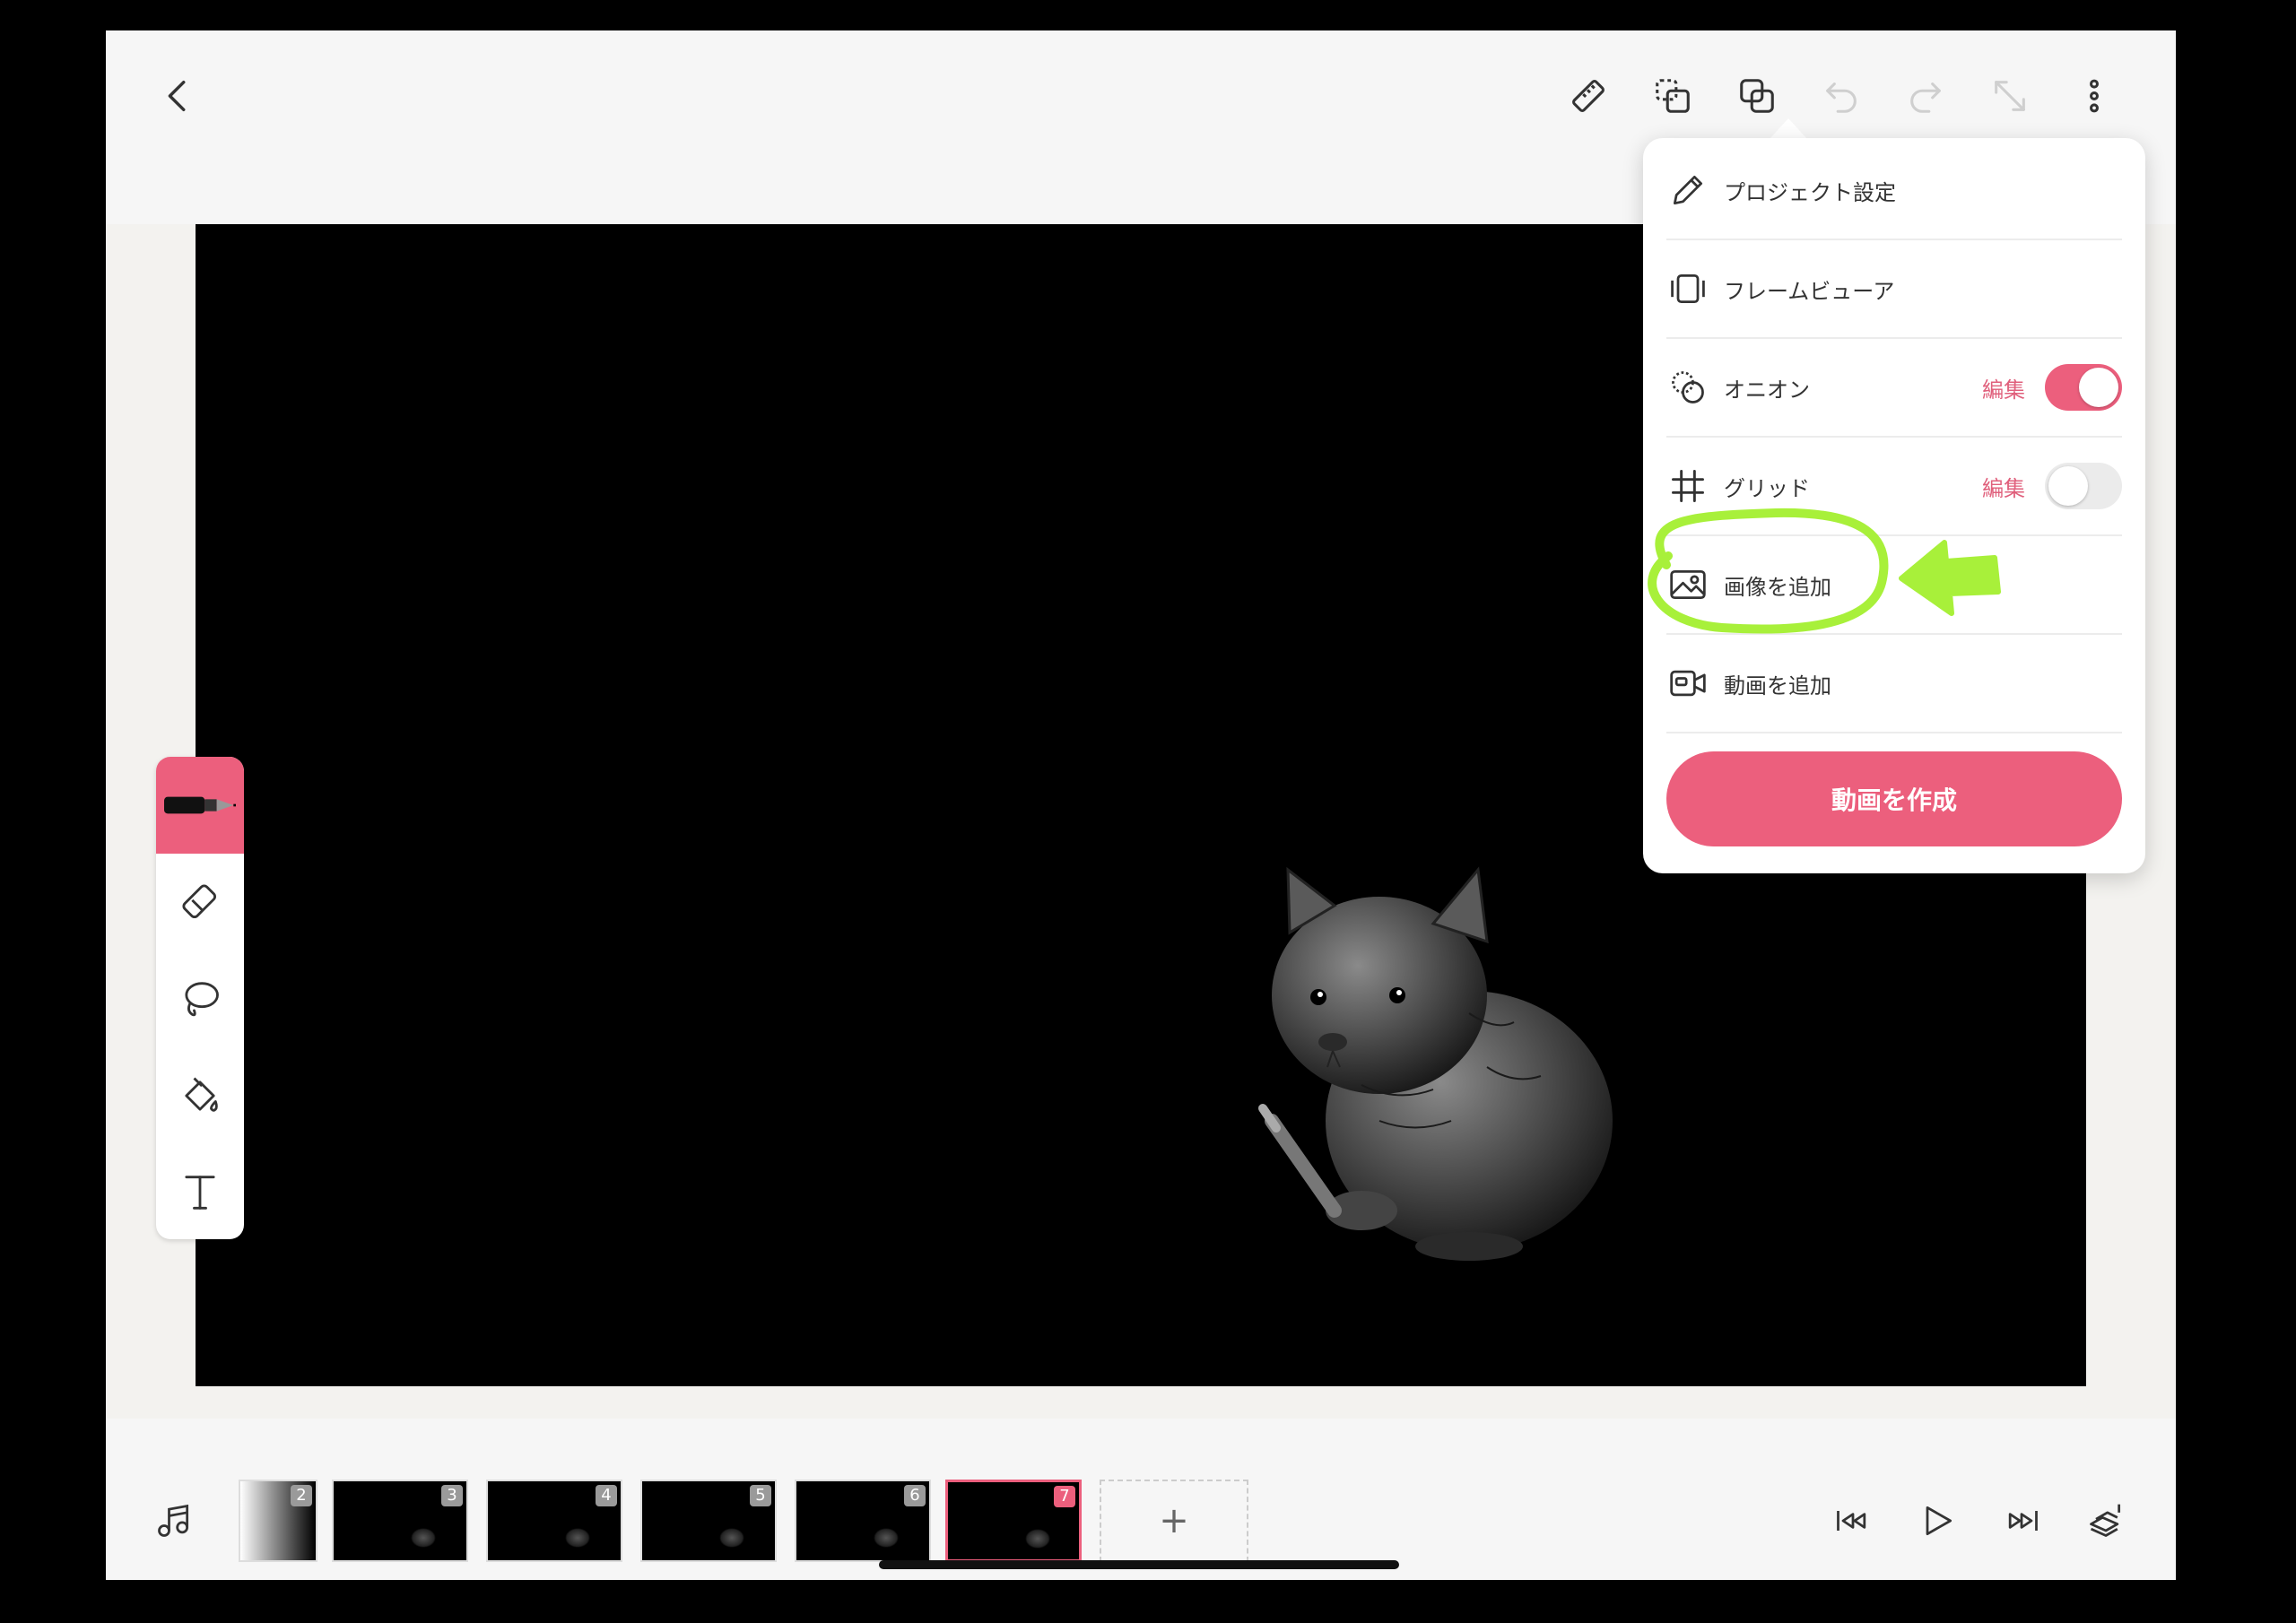 The height and width of the screenshot is (1623, 2296). Describe the element at coordinates (1141, 93) in the screenshot. I see `top-toolbar` at that location.